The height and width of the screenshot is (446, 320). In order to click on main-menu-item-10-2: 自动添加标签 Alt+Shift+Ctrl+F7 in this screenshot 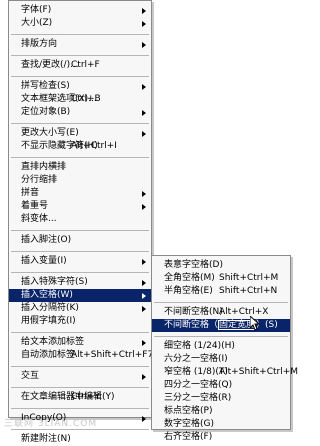, I will do `click(81, 355)`.